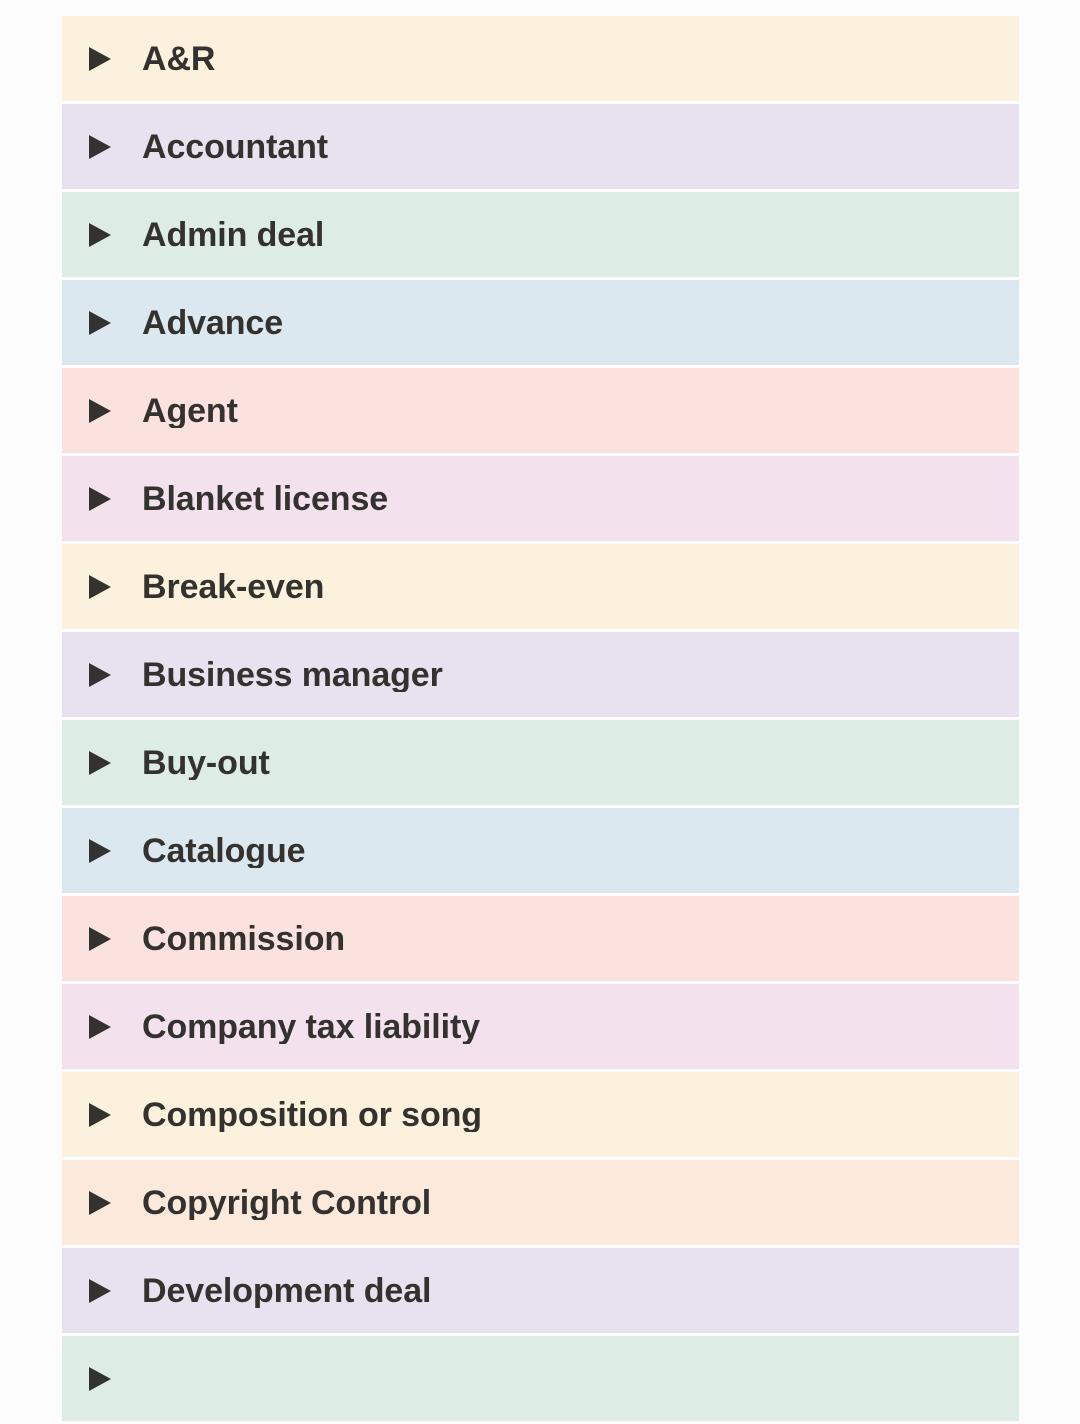 The height and width of the screenshot is (1424, 1080). I want to click on accordion-row: Commission, so click(540, 938).